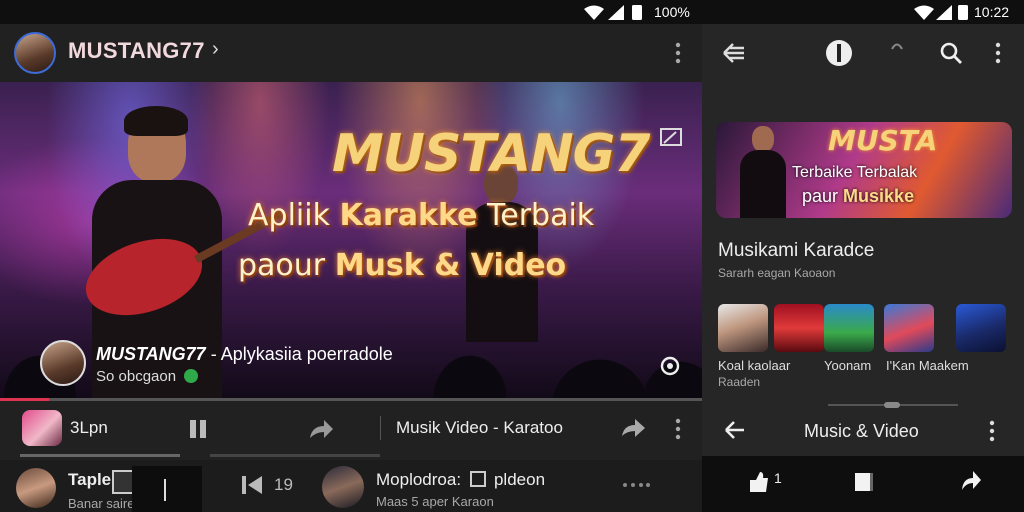 This screenshot has width=1024, height=512. I want to click on playback-progress-track, so click(351, 399).